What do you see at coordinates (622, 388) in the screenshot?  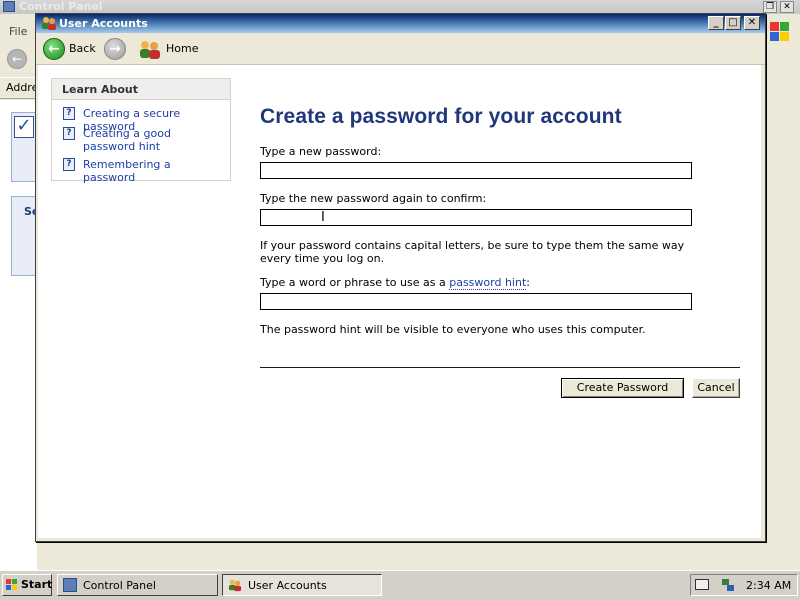 I see `create-password-button: Create Password` at bounding box center [622, 388].